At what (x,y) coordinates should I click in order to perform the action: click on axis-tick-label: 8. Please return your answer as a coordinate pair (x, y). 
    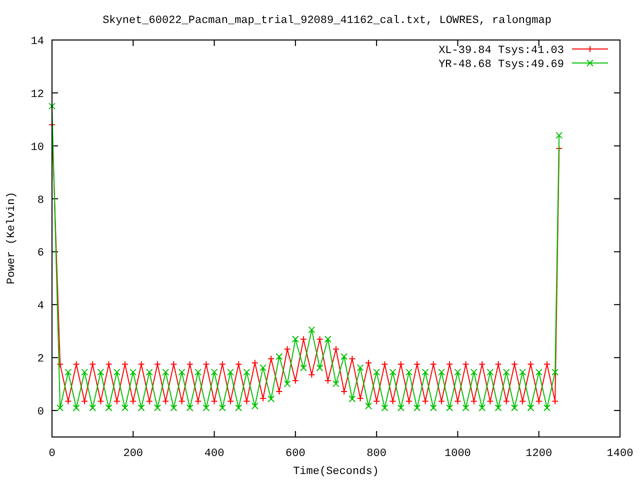
    Looking at the image, I should click on (40, 200).